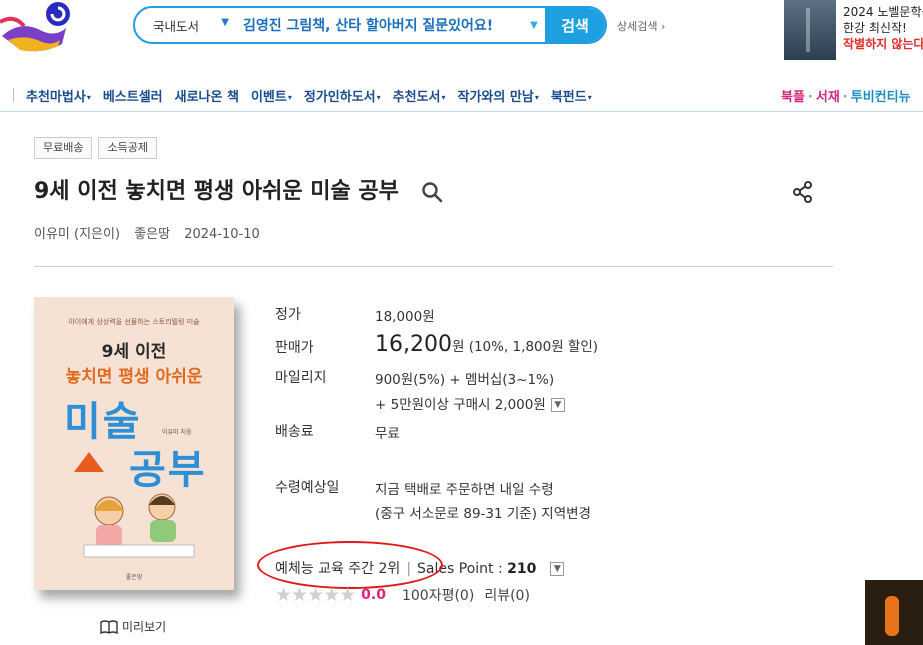 This screenshot has height=645, width=923. What do you see at coordinates (575, 25) in the screenshot?
I see `search-button: 검색` at bounding box center [575, 25].